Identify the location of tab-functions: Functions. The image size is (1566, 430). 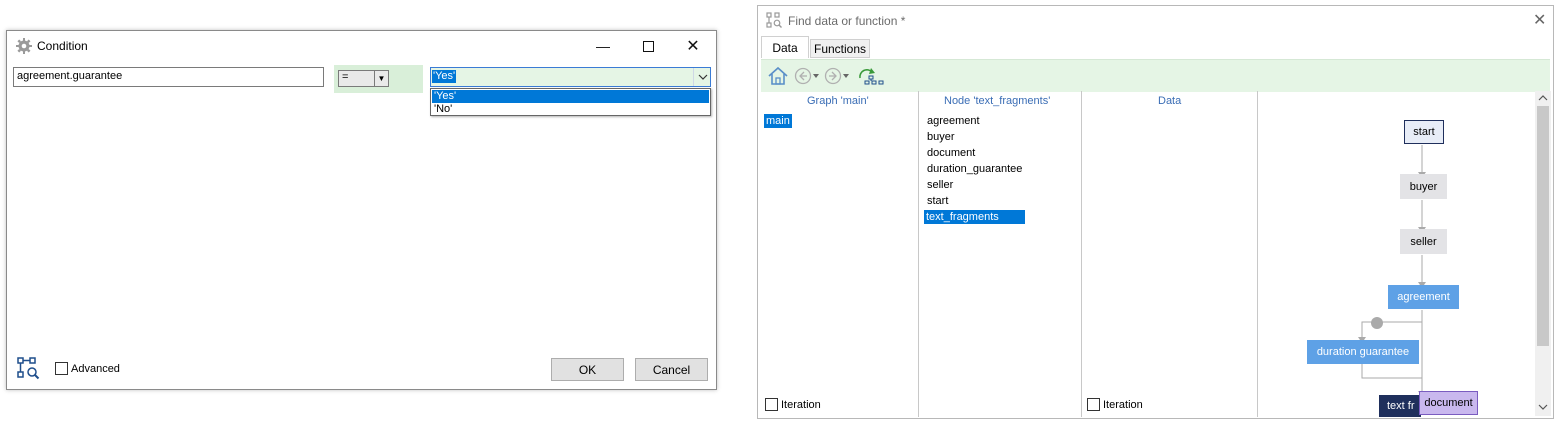
(840, 48).